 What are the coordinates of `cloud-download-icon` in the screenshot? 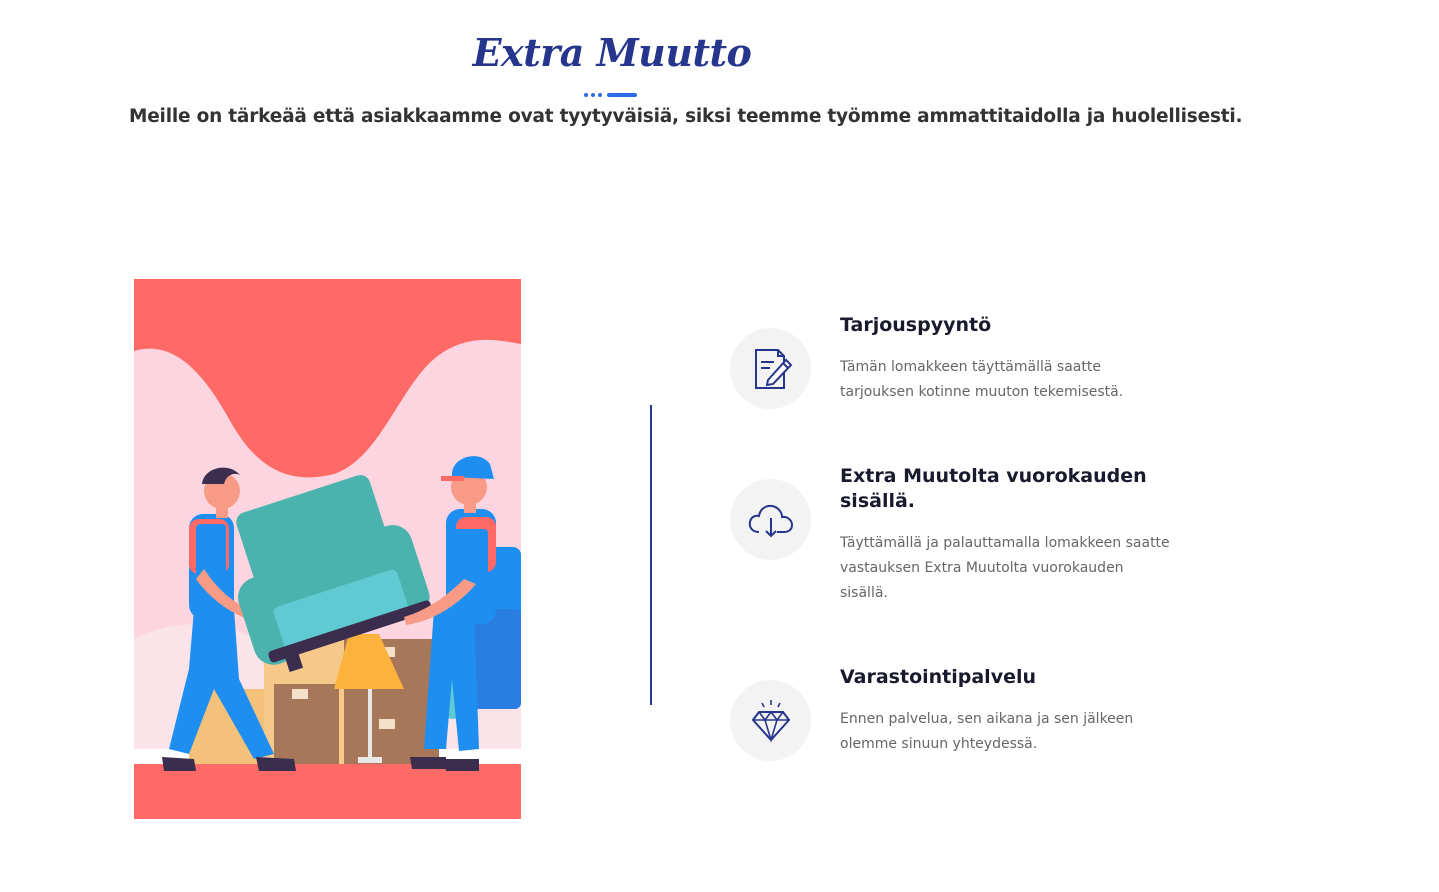 It's located at (770, 520).